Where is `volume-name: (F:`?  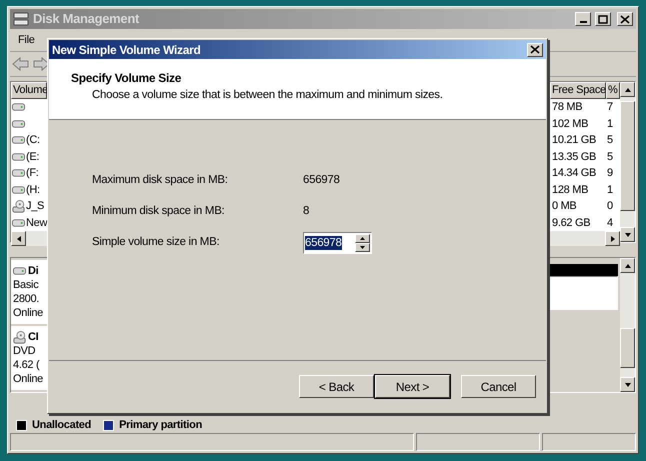
volume-name: (F: is located at coordinates (32, 173).